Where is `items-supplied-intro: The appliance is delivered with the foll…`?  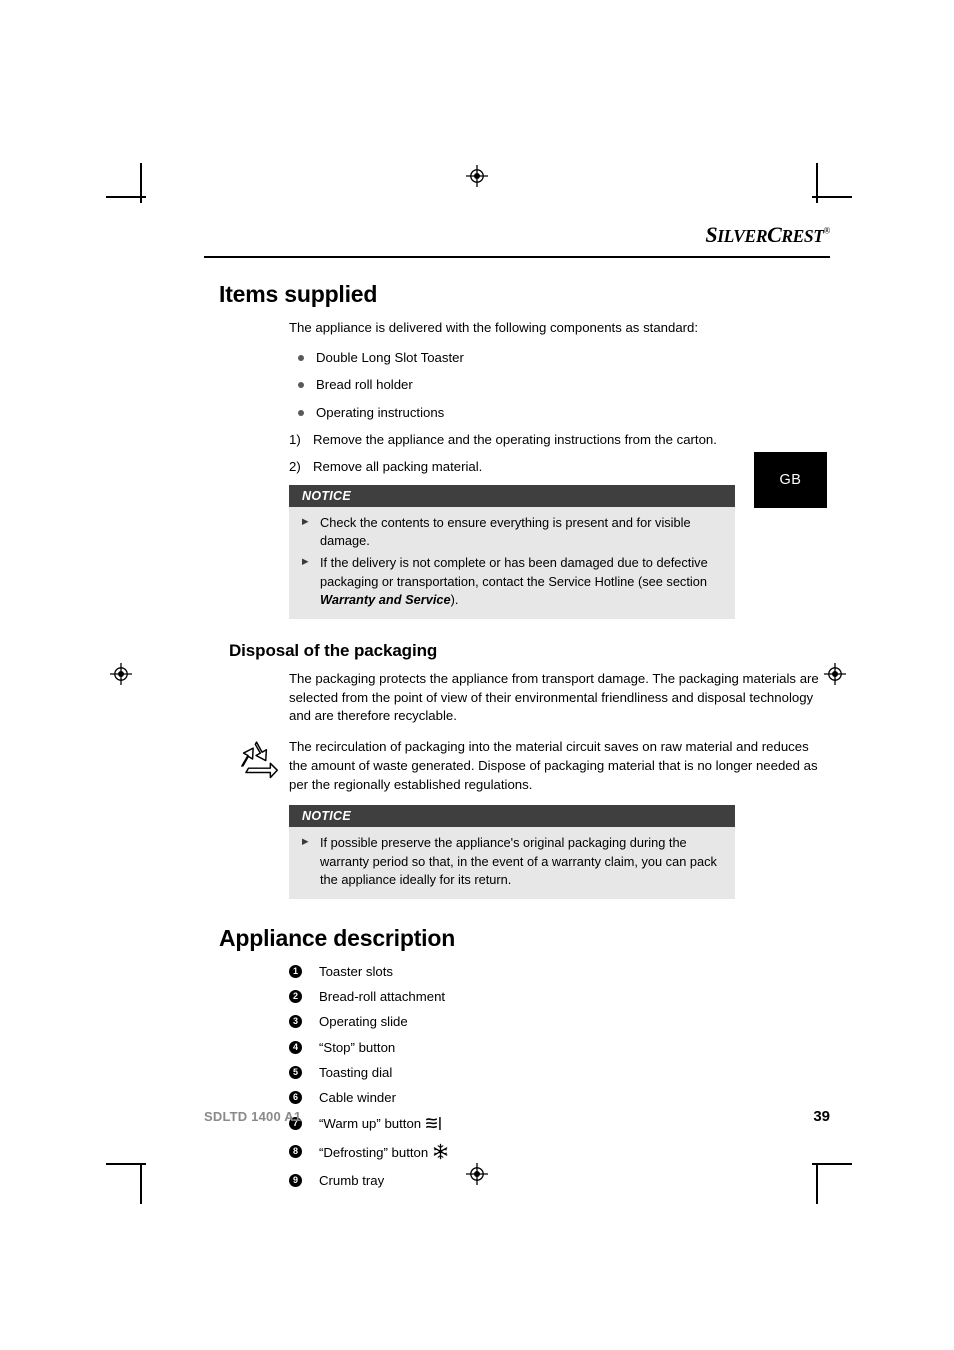 items-supplied-intro: The appliance is delivered with the foll… is located at coordinates (494, 327).